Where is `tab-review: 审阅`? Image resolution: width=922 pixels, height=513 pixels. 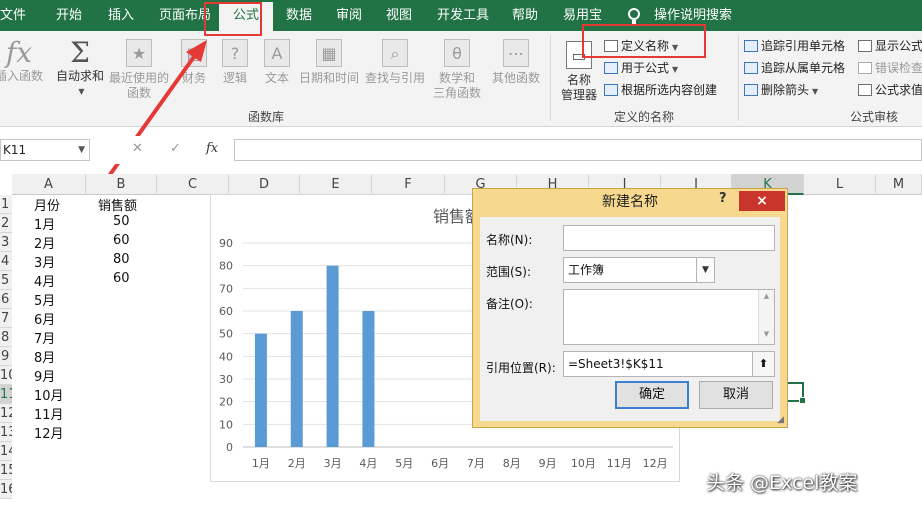 tab-review: 审阅 is located at coordinates (349, 15).